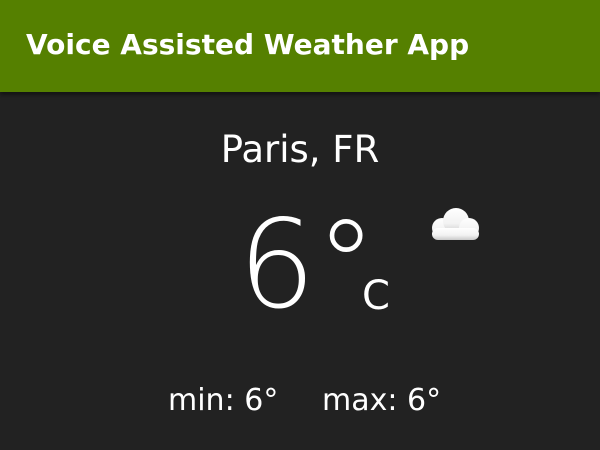 The height and width of the screenshot is (450, 600). I want to click on app-title: Voice Assisted Weather App, so click(248, 44).